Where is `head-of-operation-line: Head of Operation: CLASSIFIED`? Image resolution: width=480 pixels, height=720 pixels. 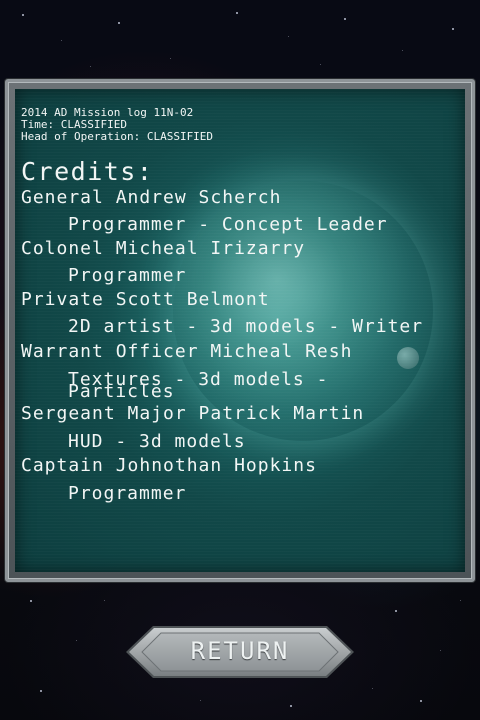
head-of-operation-line: Head of Operation: CLASSIFIED is located at coordinates (117, 136).